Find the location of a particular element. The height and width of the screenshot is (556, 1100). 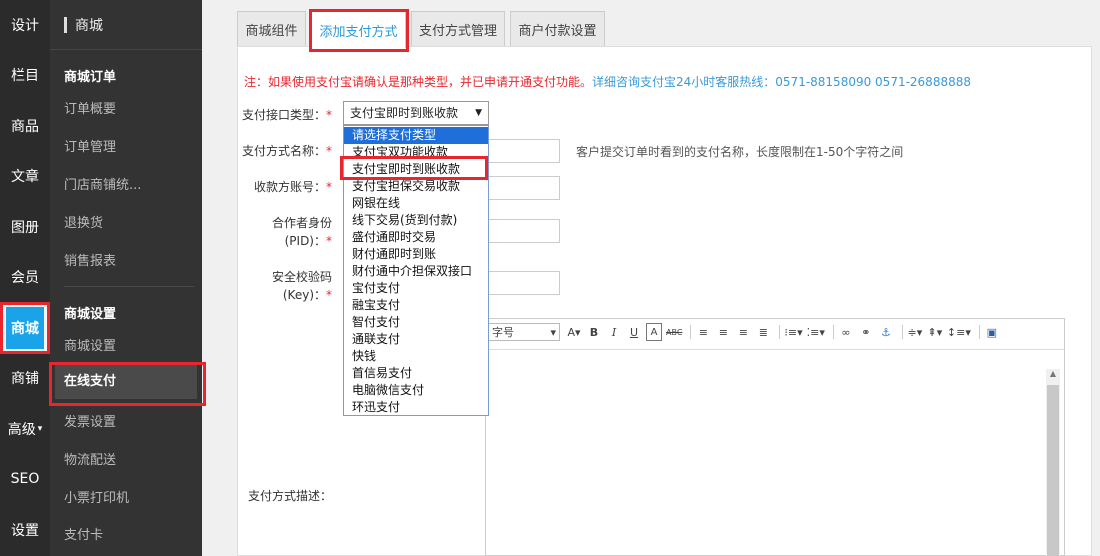

rail-item-member: 会员 is located at coordinates (25, 277).